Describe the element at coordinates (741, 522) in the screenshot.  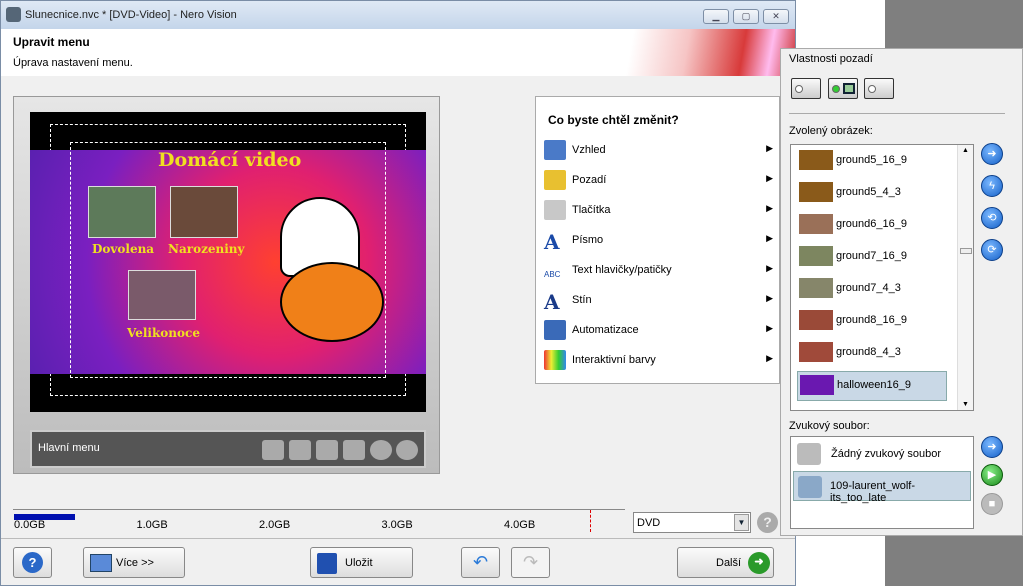
I see `chevron-down-icon: ▼` at that location.